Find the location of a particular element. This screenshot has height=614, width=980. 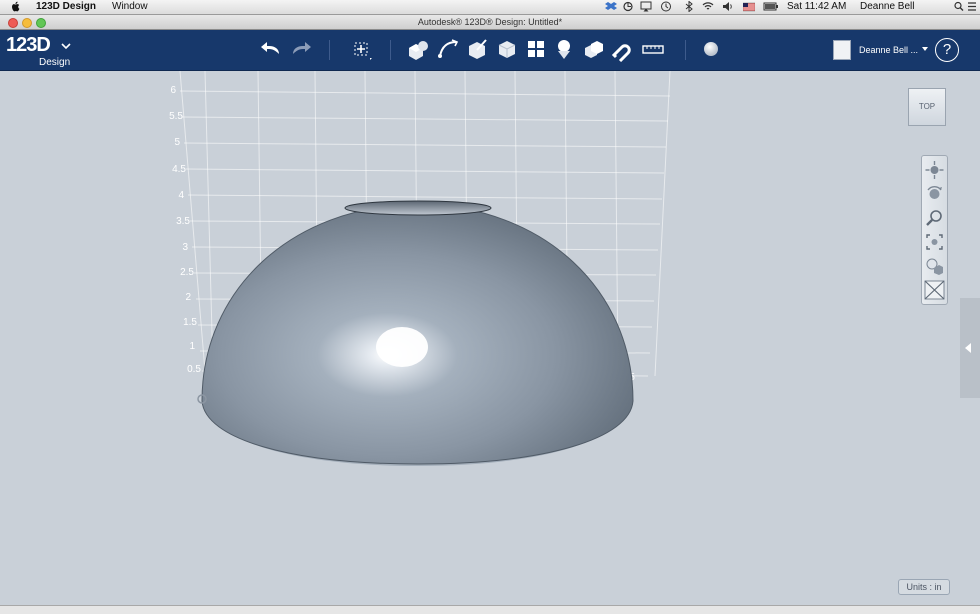

y-axis-tick: 5 is located at coordinates (177, 142).